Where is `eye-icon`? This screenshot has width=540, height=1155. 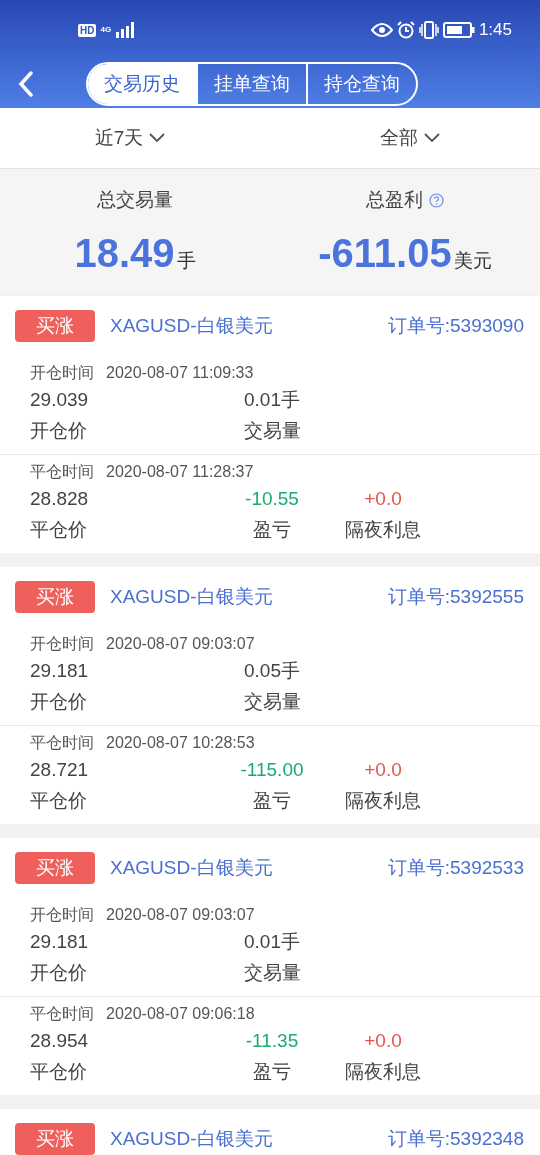
eye-icon is located at coordinates (381, 30).